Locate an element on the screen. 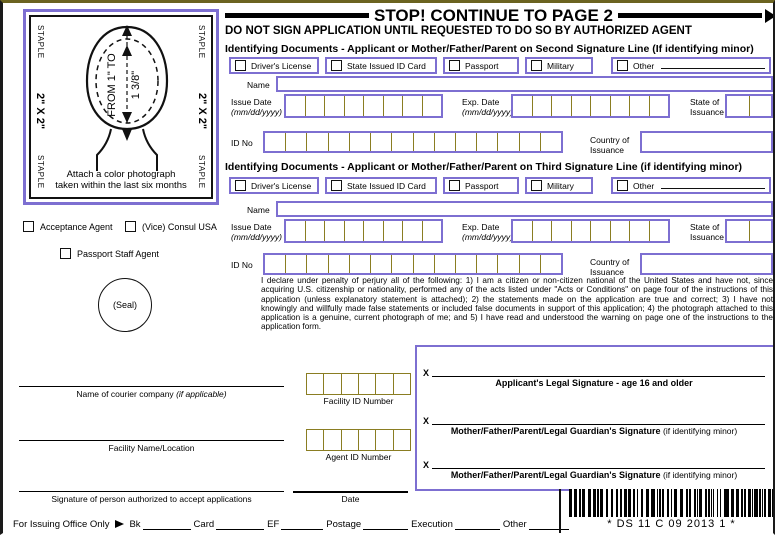 Image resolution: width=775 pixels, height=535 pixels. s2-label-state-id: State Issued ID Card is located at coordinates (386, 65).